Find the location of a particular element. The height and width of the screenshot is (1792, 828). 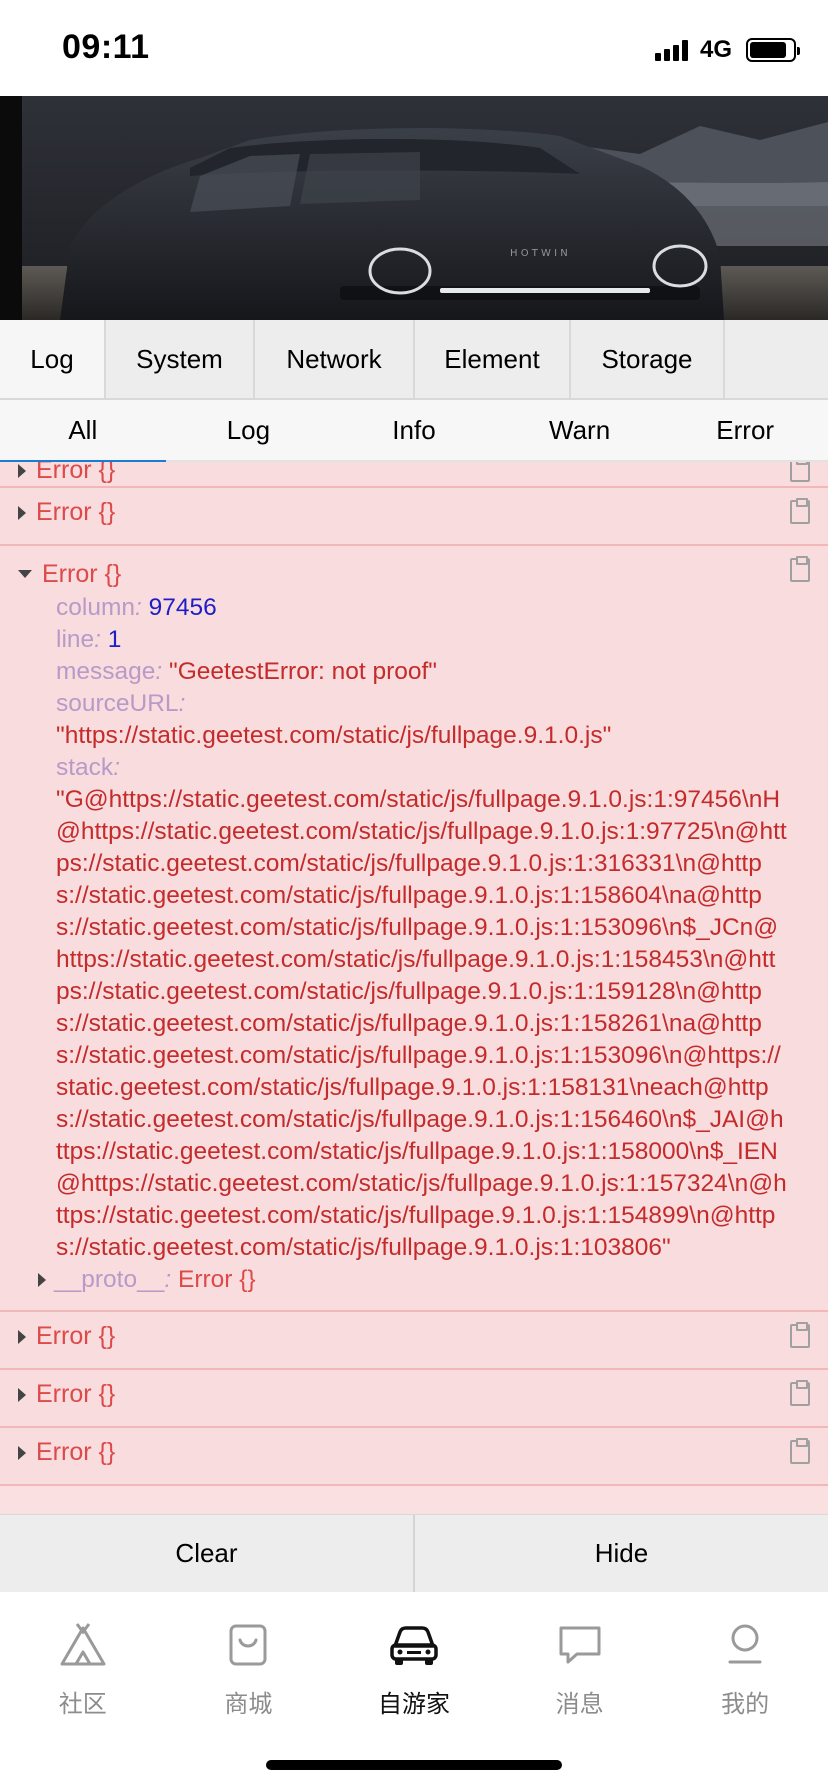

log-filter-tabs: All Log Info Warn Error is located at coordinates (414, 431).